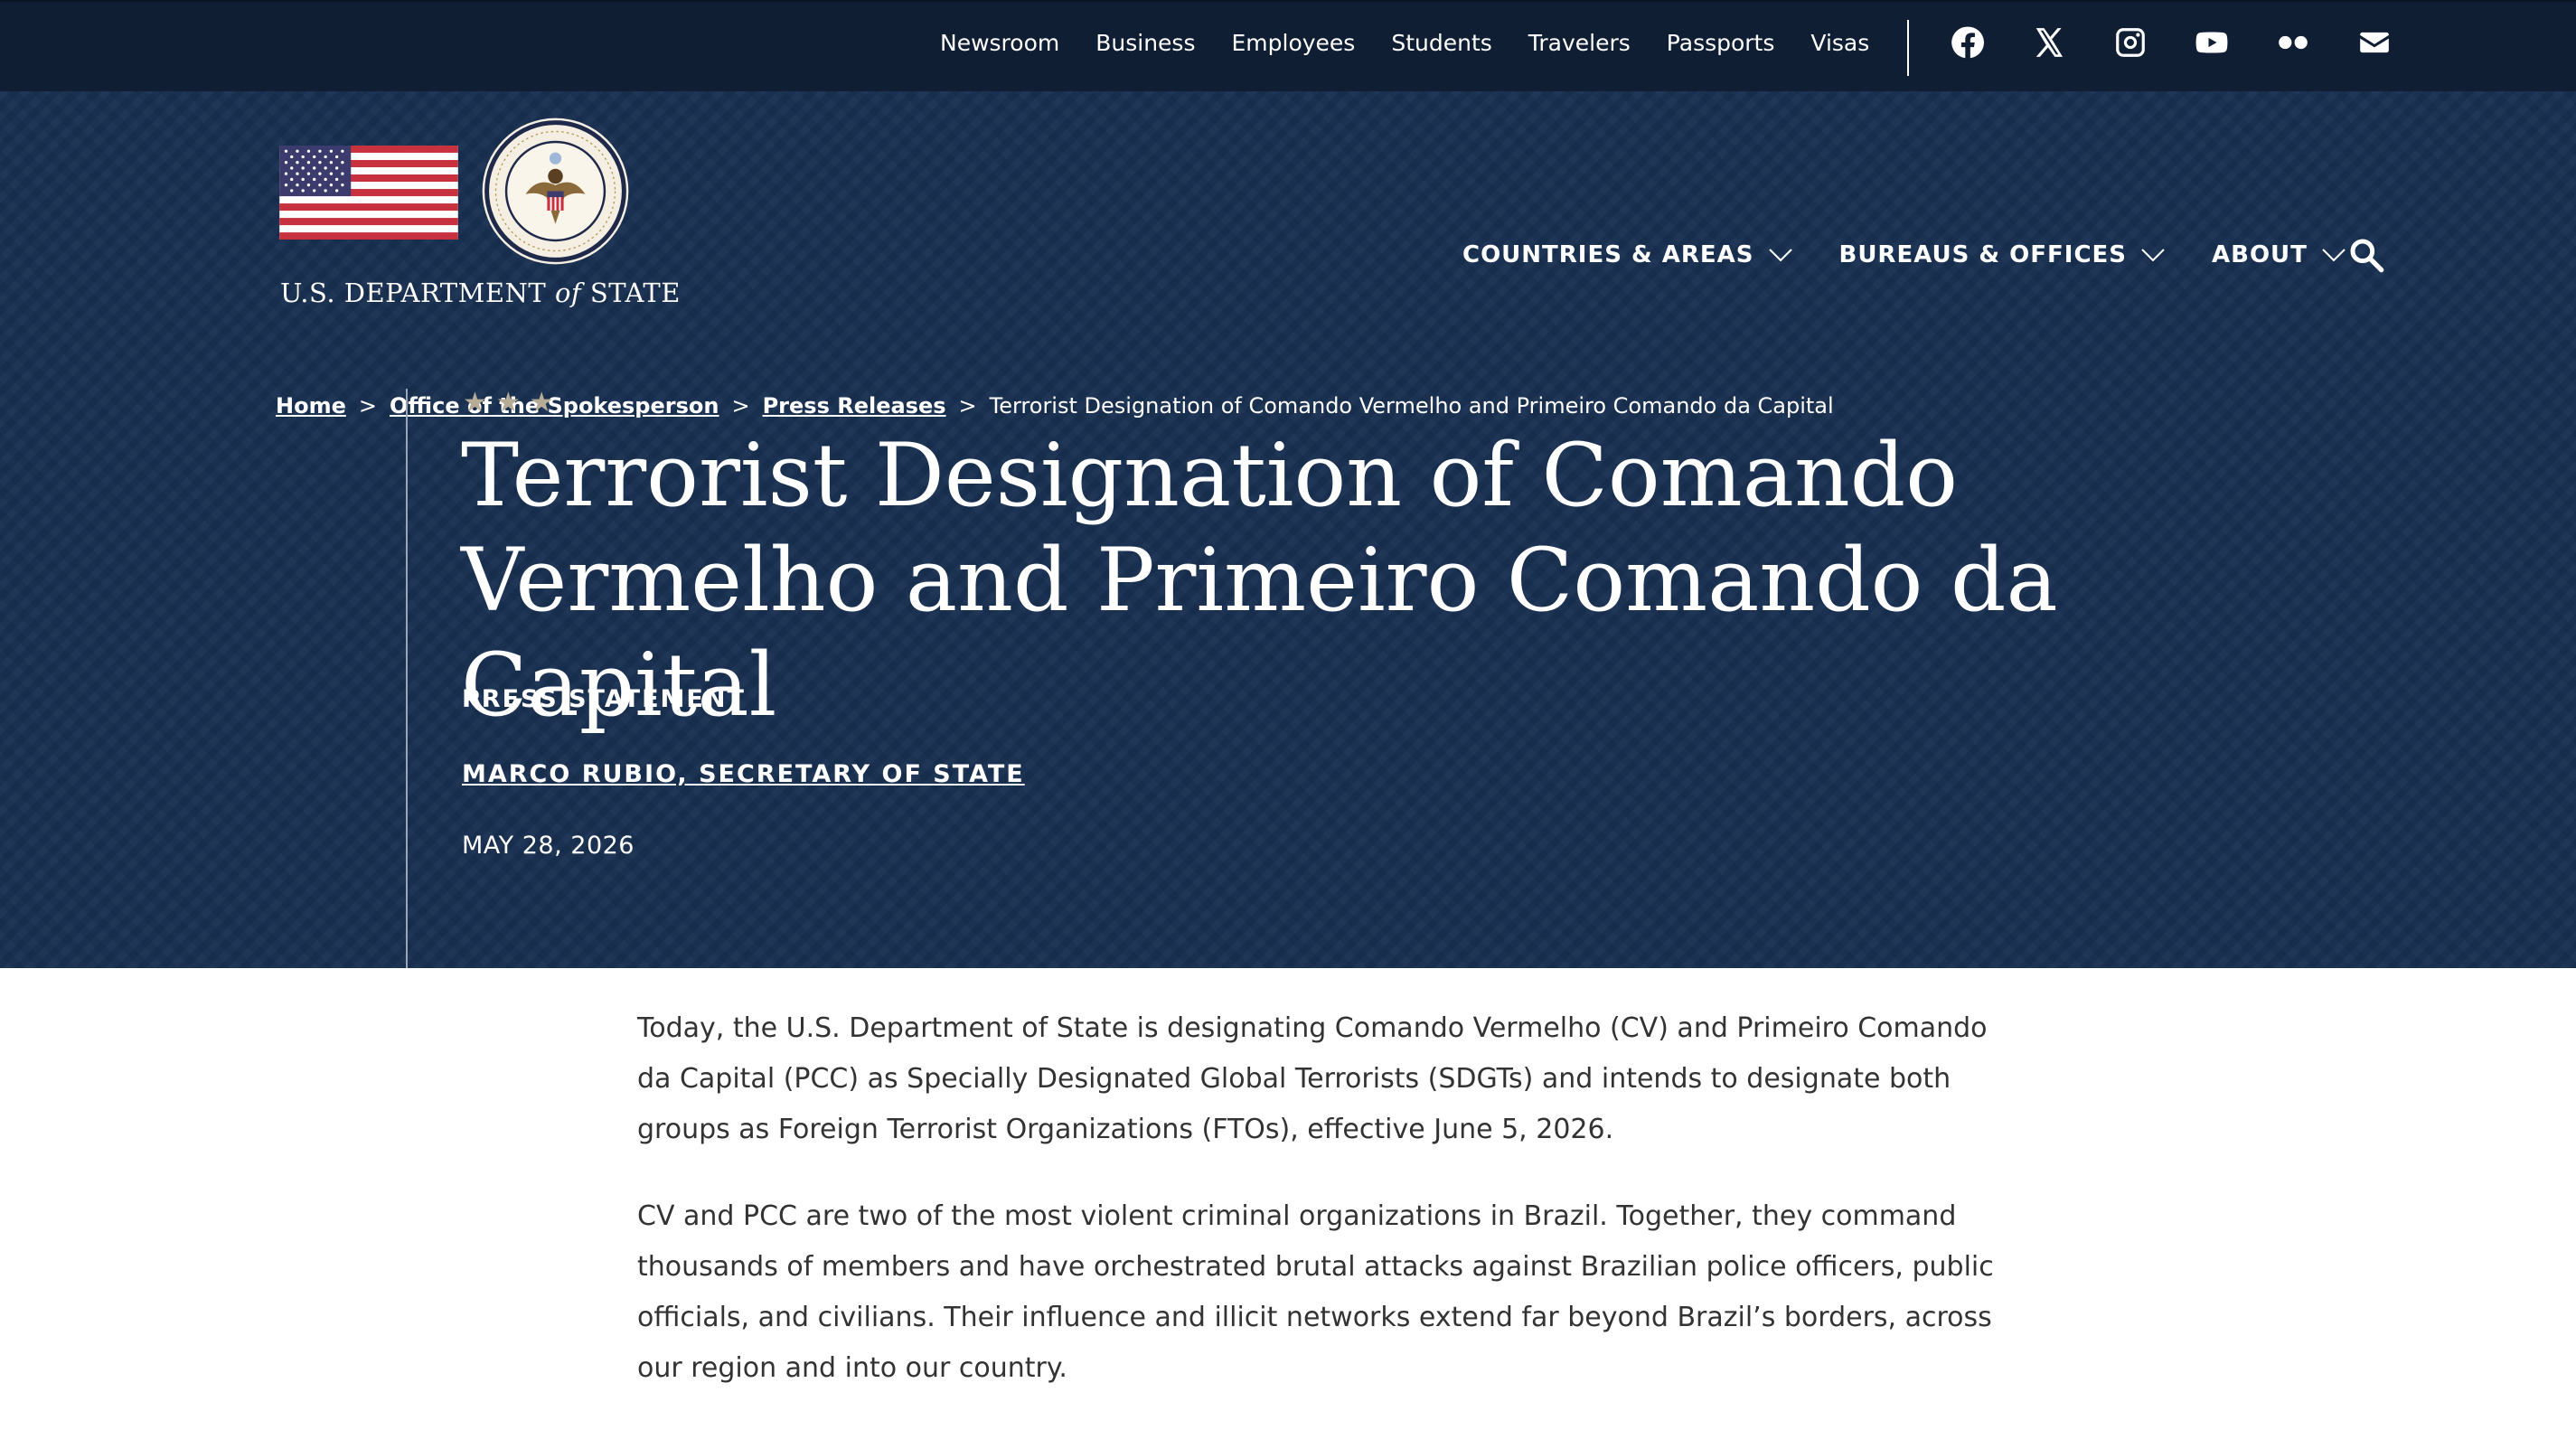 The image size is (2576, 1430). What do you see at coordinates (1145, 43) in the screenshot?
I see `utility-link-business: Business` at bounding box center [1145, 43].